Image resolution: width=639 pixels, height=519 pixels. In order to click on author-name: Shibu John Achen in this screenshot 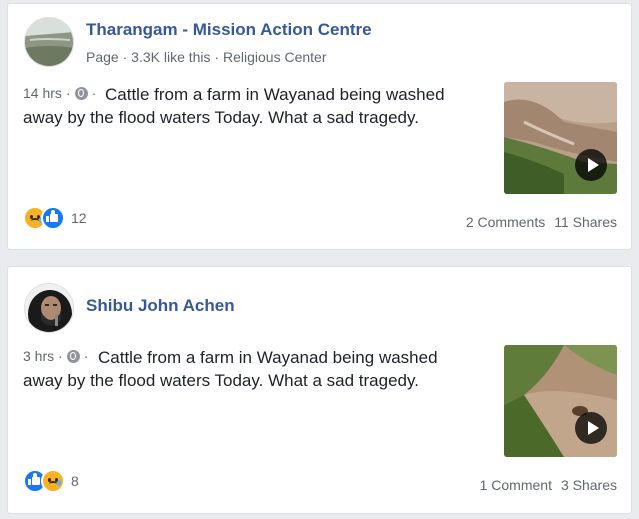, I will do `click(160, 306)`.